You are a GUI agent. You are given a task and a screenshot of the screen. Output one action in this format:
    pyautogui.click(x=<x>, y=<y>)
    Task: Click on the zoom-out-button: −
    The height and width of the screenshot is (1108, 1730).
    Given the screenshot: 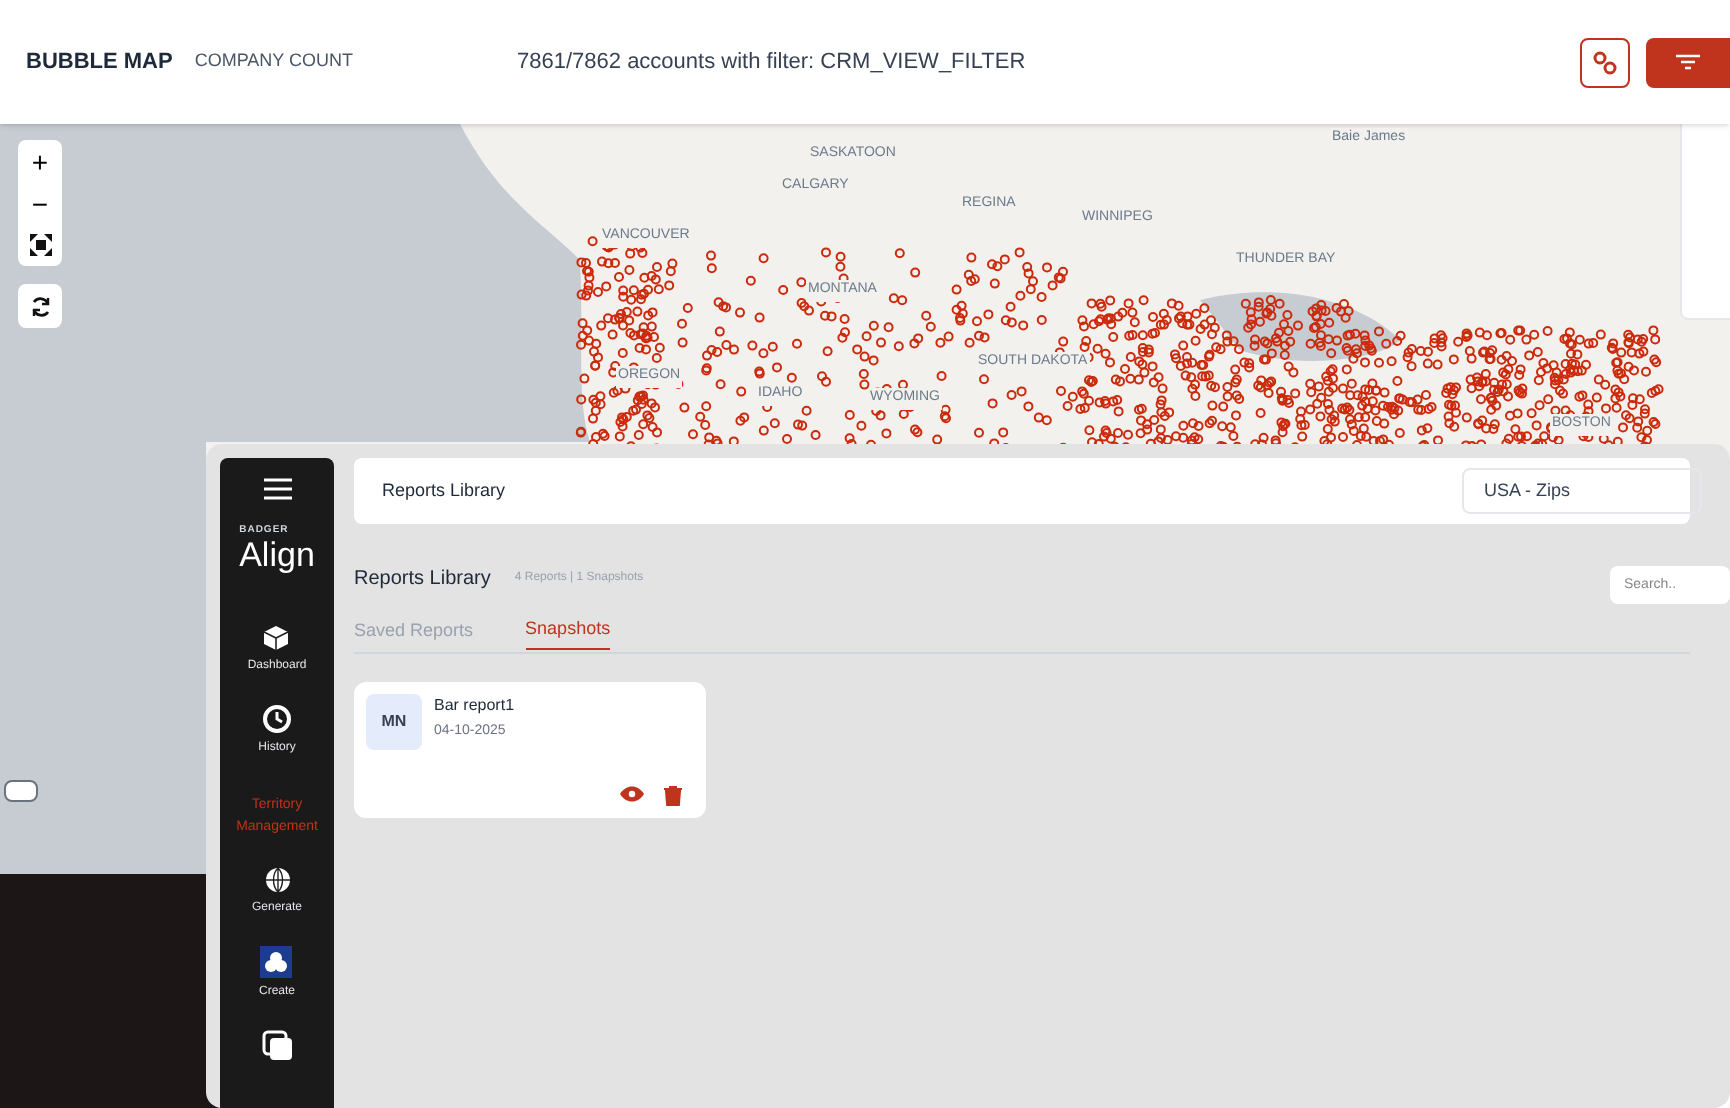 What is the action you would take?
    pyautogui.click(x=40, y=203)
    